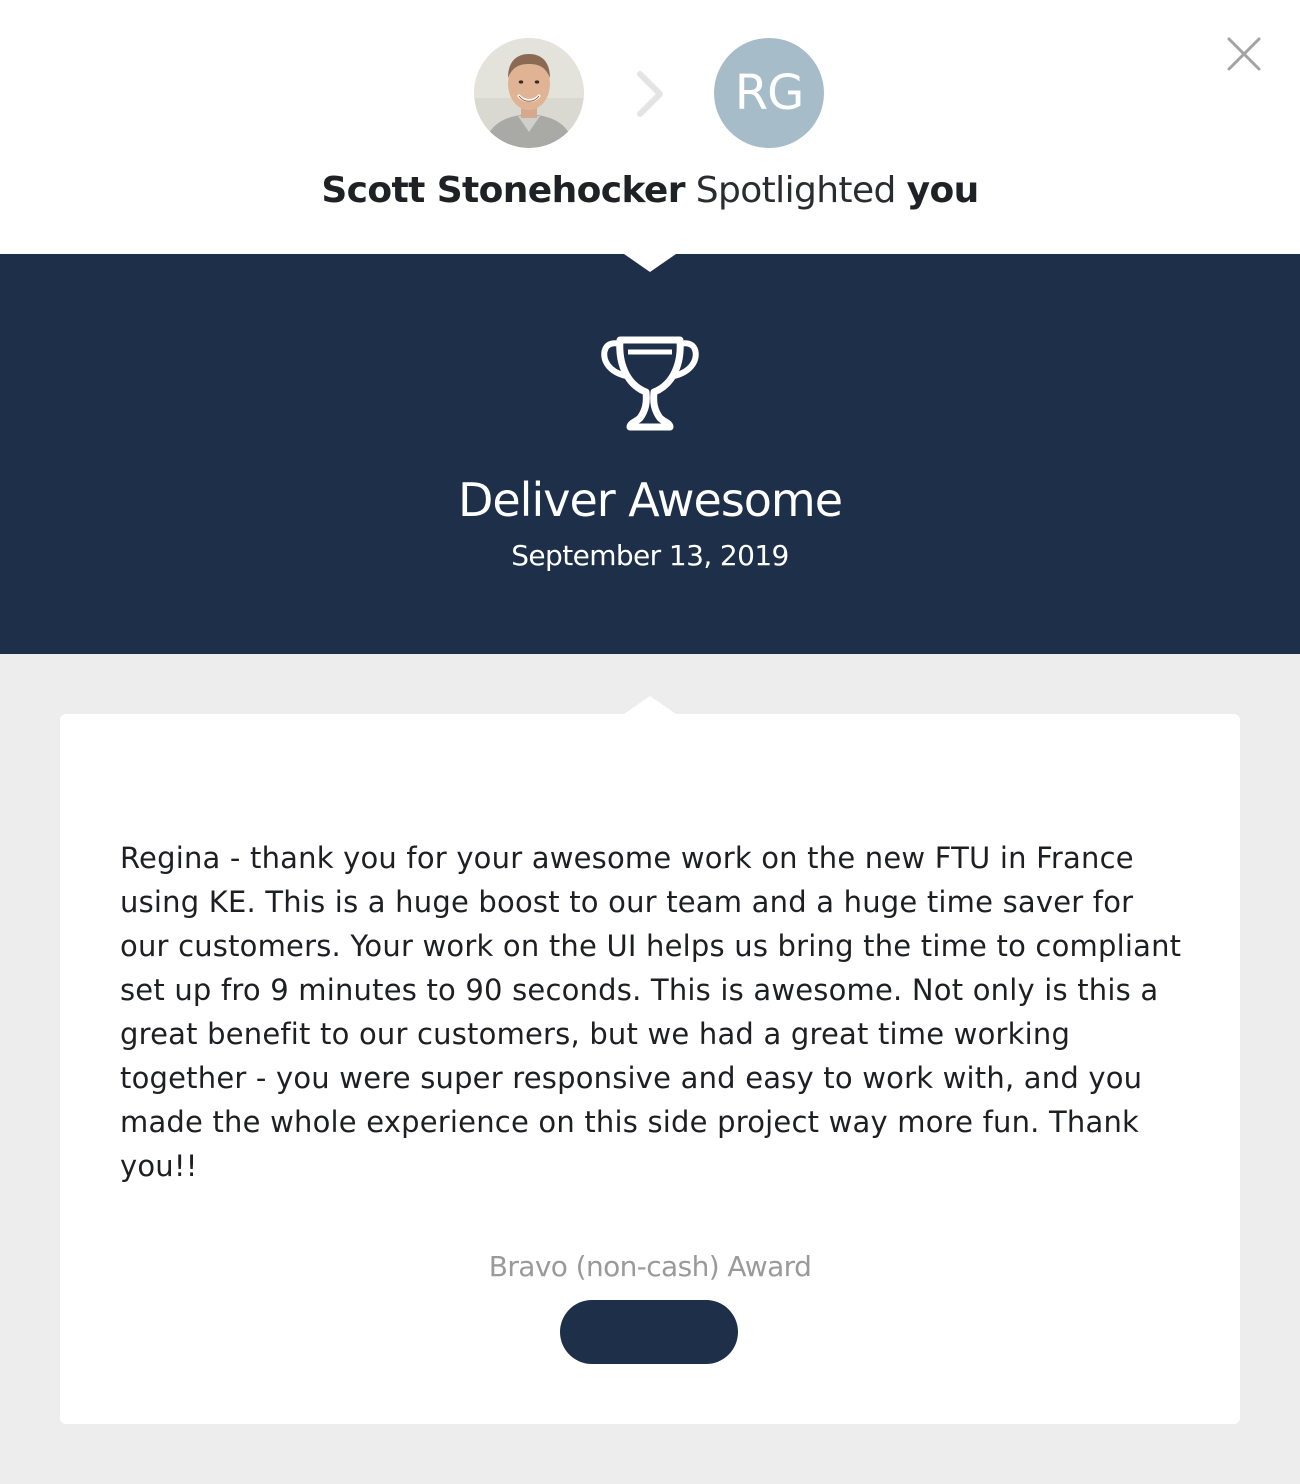 The image size is (1300, 1484). Describe the element at coordinates (650, 500) in the screenshot. I see `award-title: Deliver Awesome` at that location.